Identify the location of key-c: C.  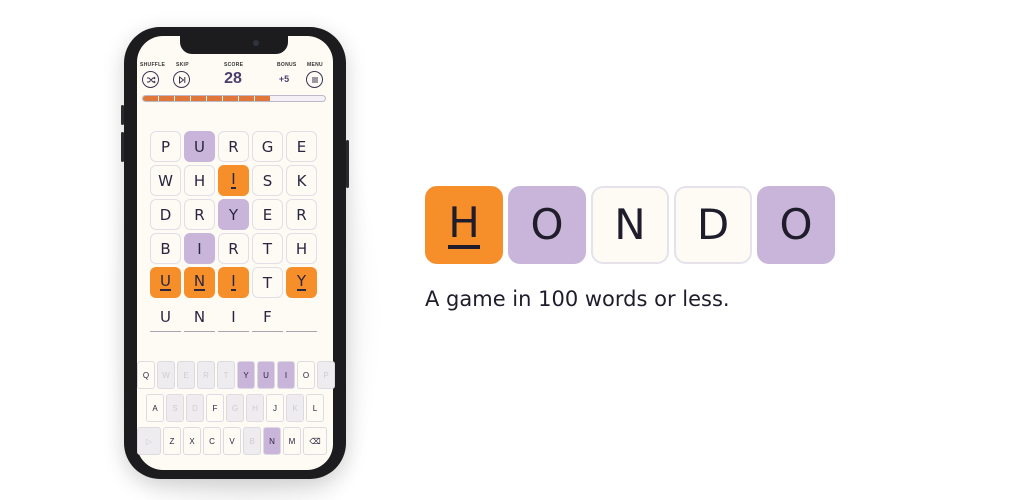
(212, 441).